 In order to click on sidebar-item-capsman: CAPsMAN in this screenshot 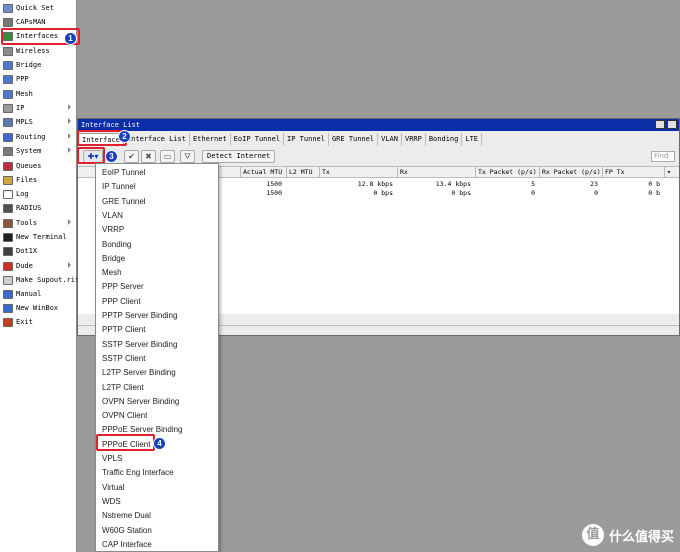, I will do `click(38, 22)`.